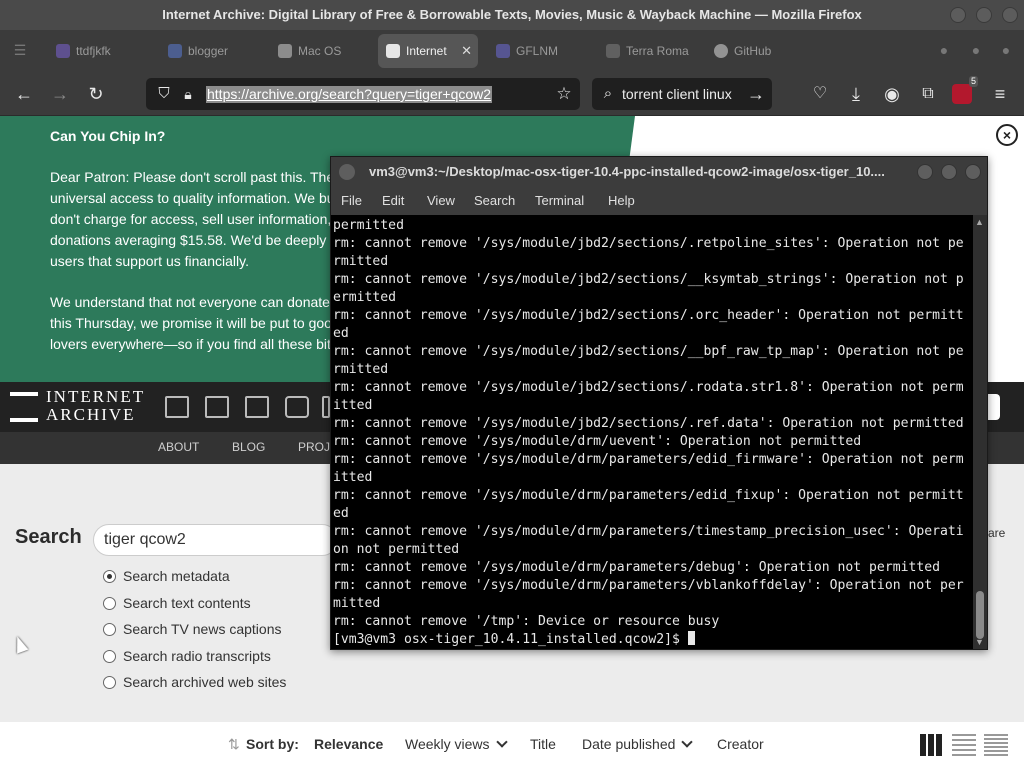 The image size is (1024, 768). I want to click on sort-relevance: Relevance, so click(348, 744).